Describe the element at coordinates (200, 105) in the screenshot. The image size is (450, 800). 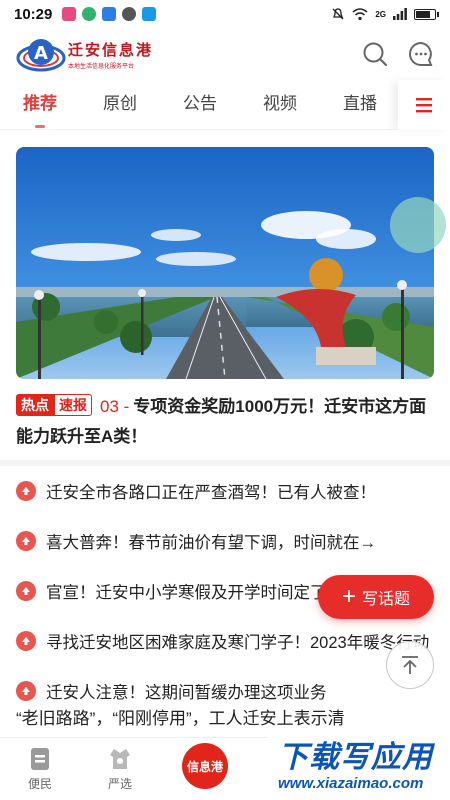
I see `tab-announcement: 公告` at that location.